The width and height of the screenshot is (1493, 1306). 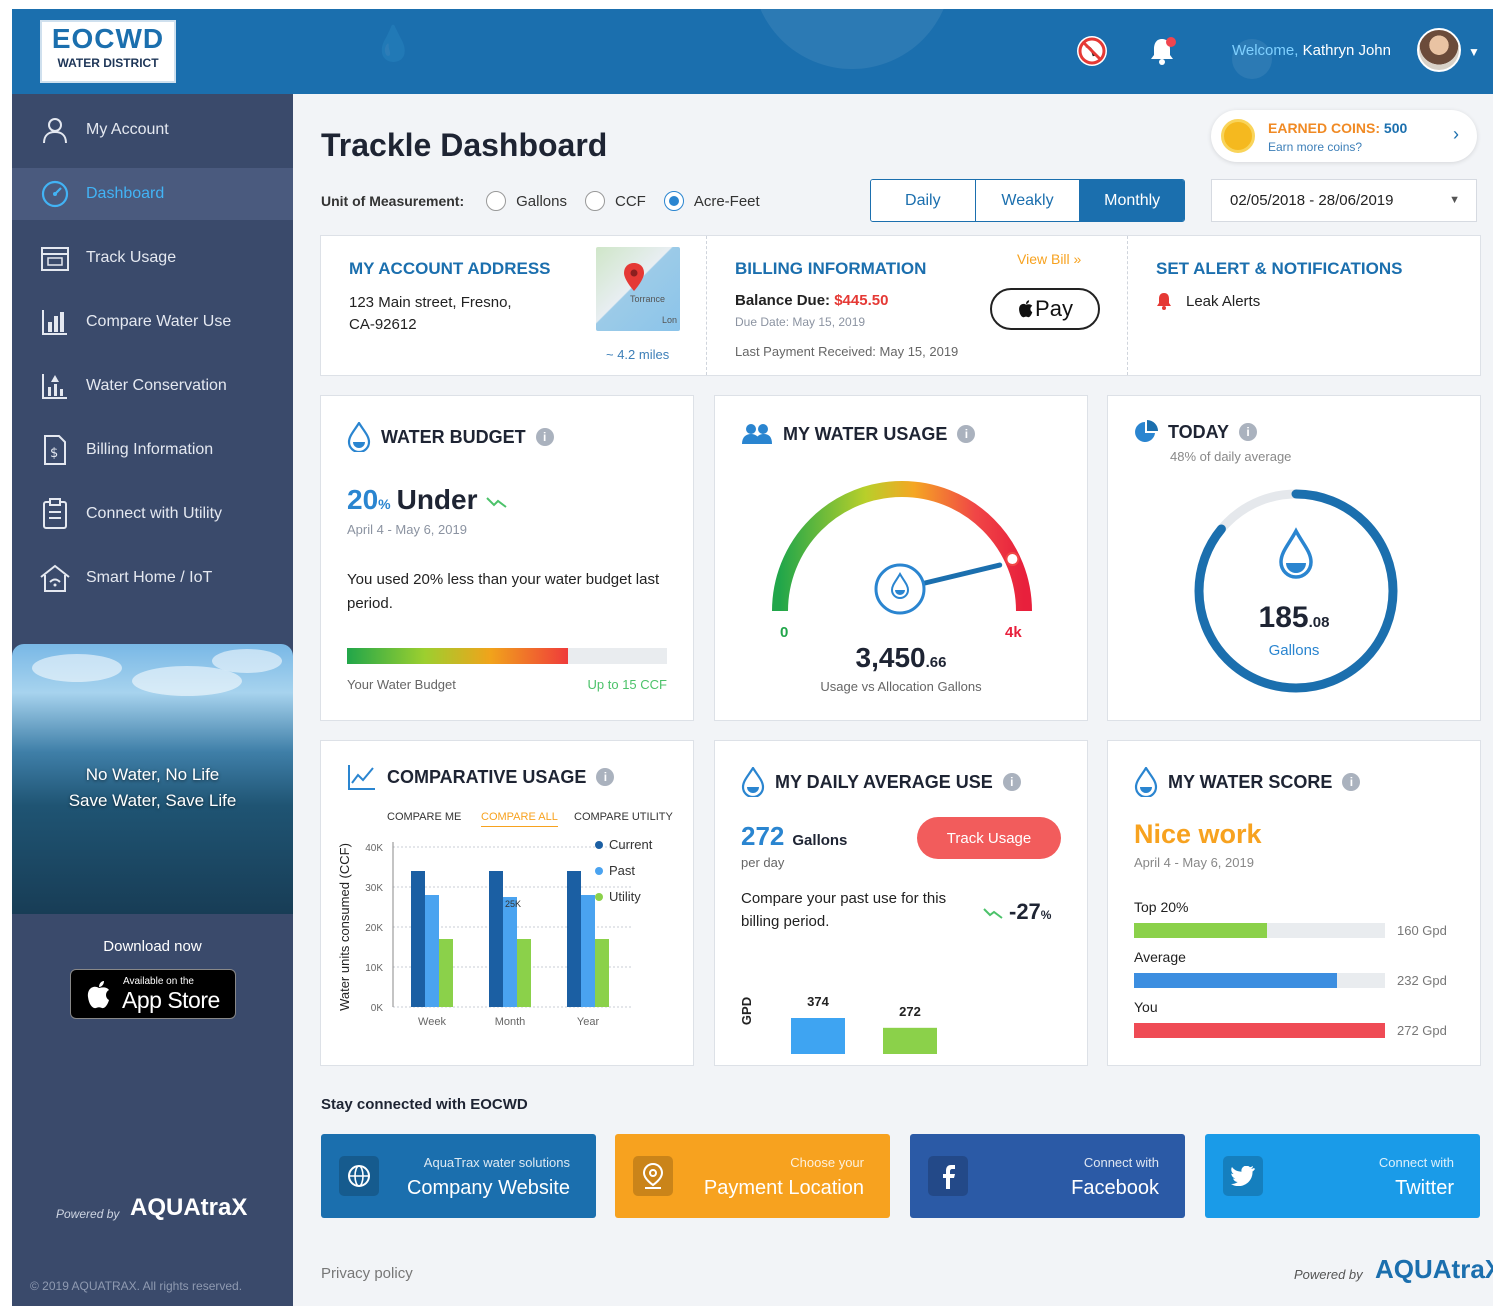 What do you see at coordinates (615, 201) in the screenshot?
I see `radio-ccf: CCF` at bounding box center [615, 201].